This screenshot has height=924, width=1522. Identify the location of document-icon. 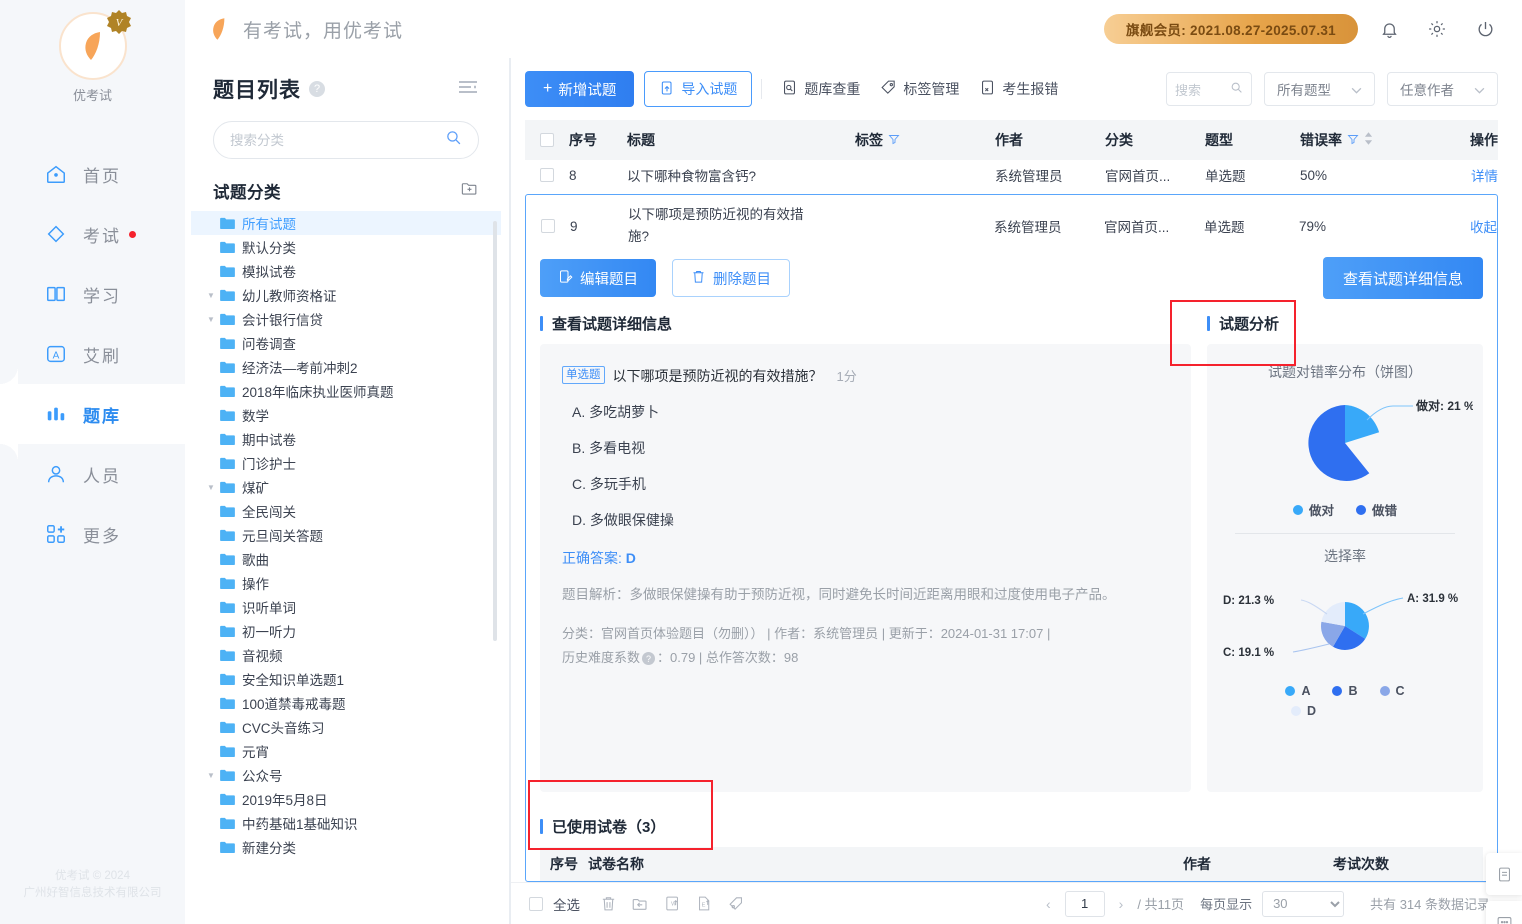
(1504, 874).